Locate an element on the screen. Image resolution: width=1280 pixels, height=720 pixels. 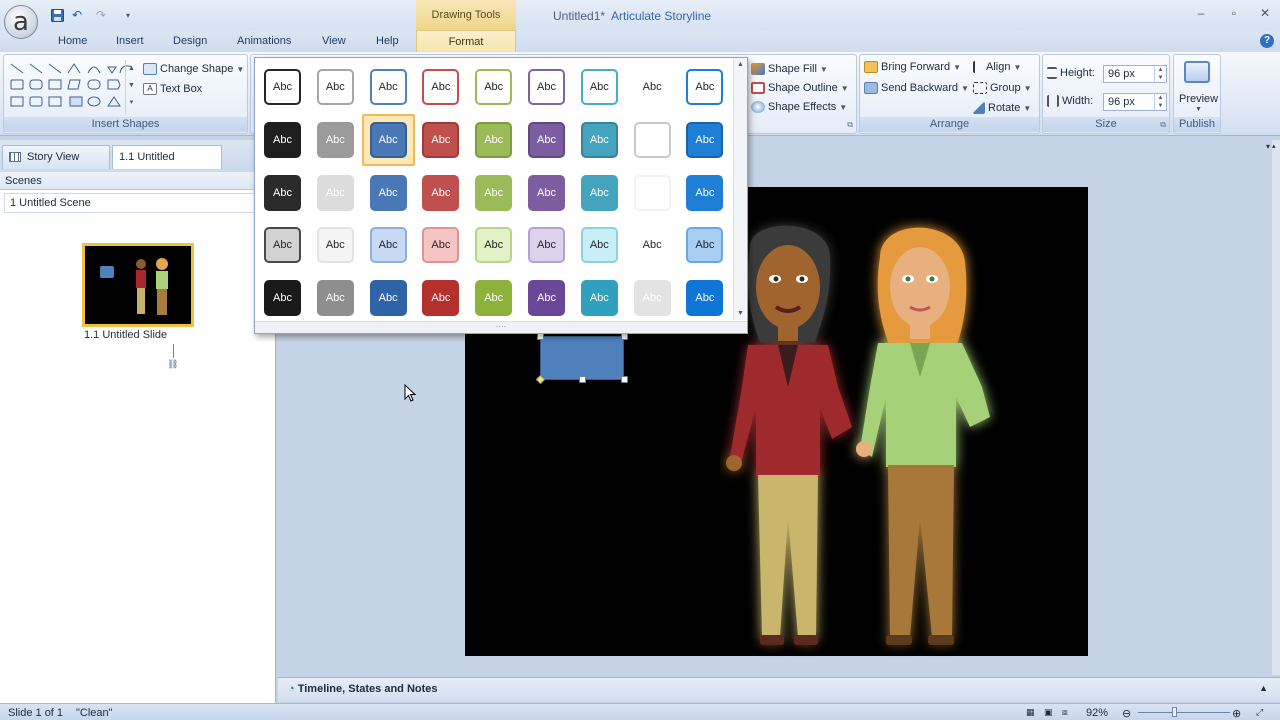
height-spinner: ▲ ▼ is located at coordinates (1160, 74).